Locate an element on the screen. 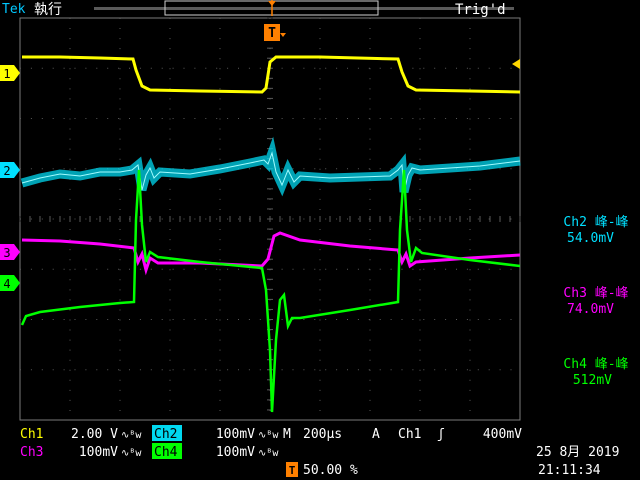 This screenshot has width=640, height=480. trigger-level-arrow-icon is located at coordinates (516, 64).